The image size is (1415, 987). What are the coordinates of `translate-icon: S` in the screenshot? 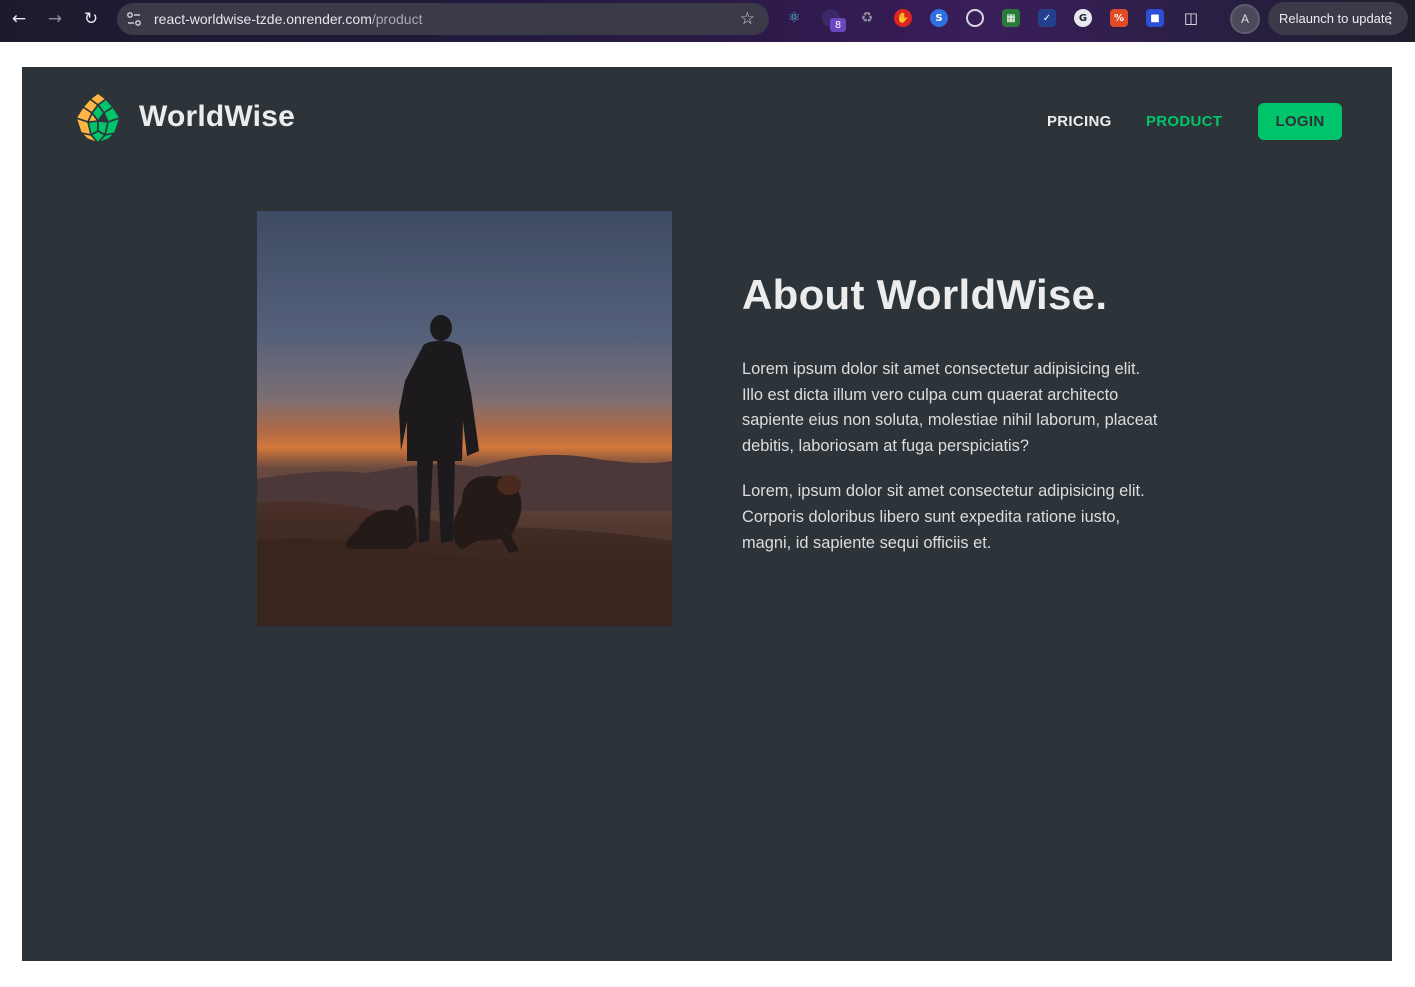 It's located at (939, 18).